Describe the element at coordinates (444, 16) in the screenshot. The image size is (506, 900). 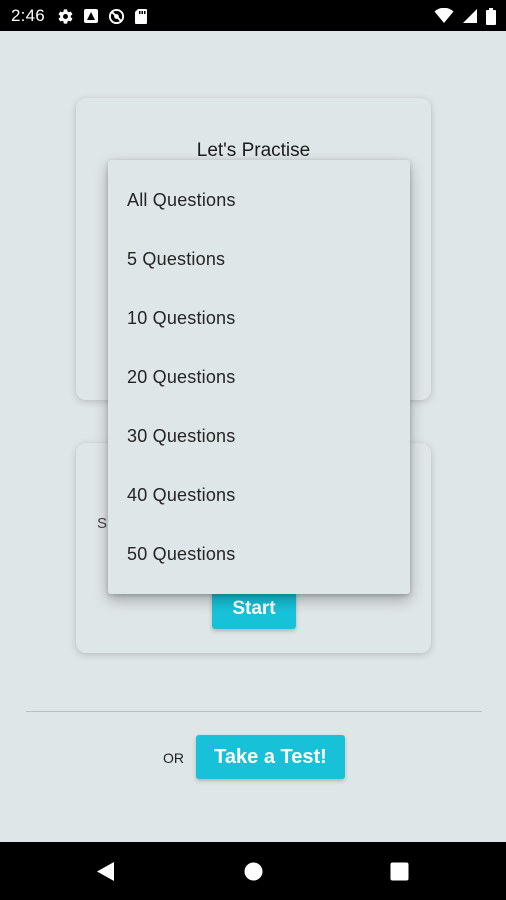
I see `wifi-icon` at that location.